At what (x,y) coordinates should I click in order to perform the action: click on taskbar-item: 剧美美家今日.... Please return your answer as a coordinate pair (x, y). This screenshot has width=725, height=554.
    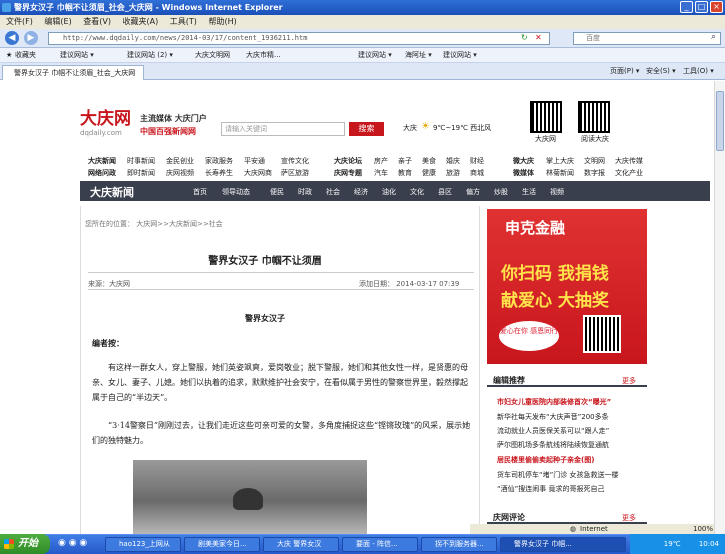
    Looking at the image, I should click on (222, 544).